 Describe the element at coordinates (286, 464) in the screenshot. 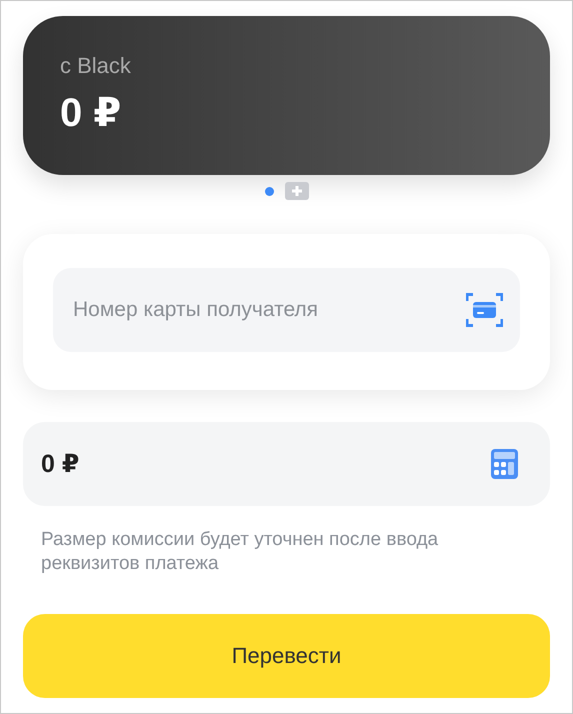

I see `amount-field: 0 ₽` at that location.